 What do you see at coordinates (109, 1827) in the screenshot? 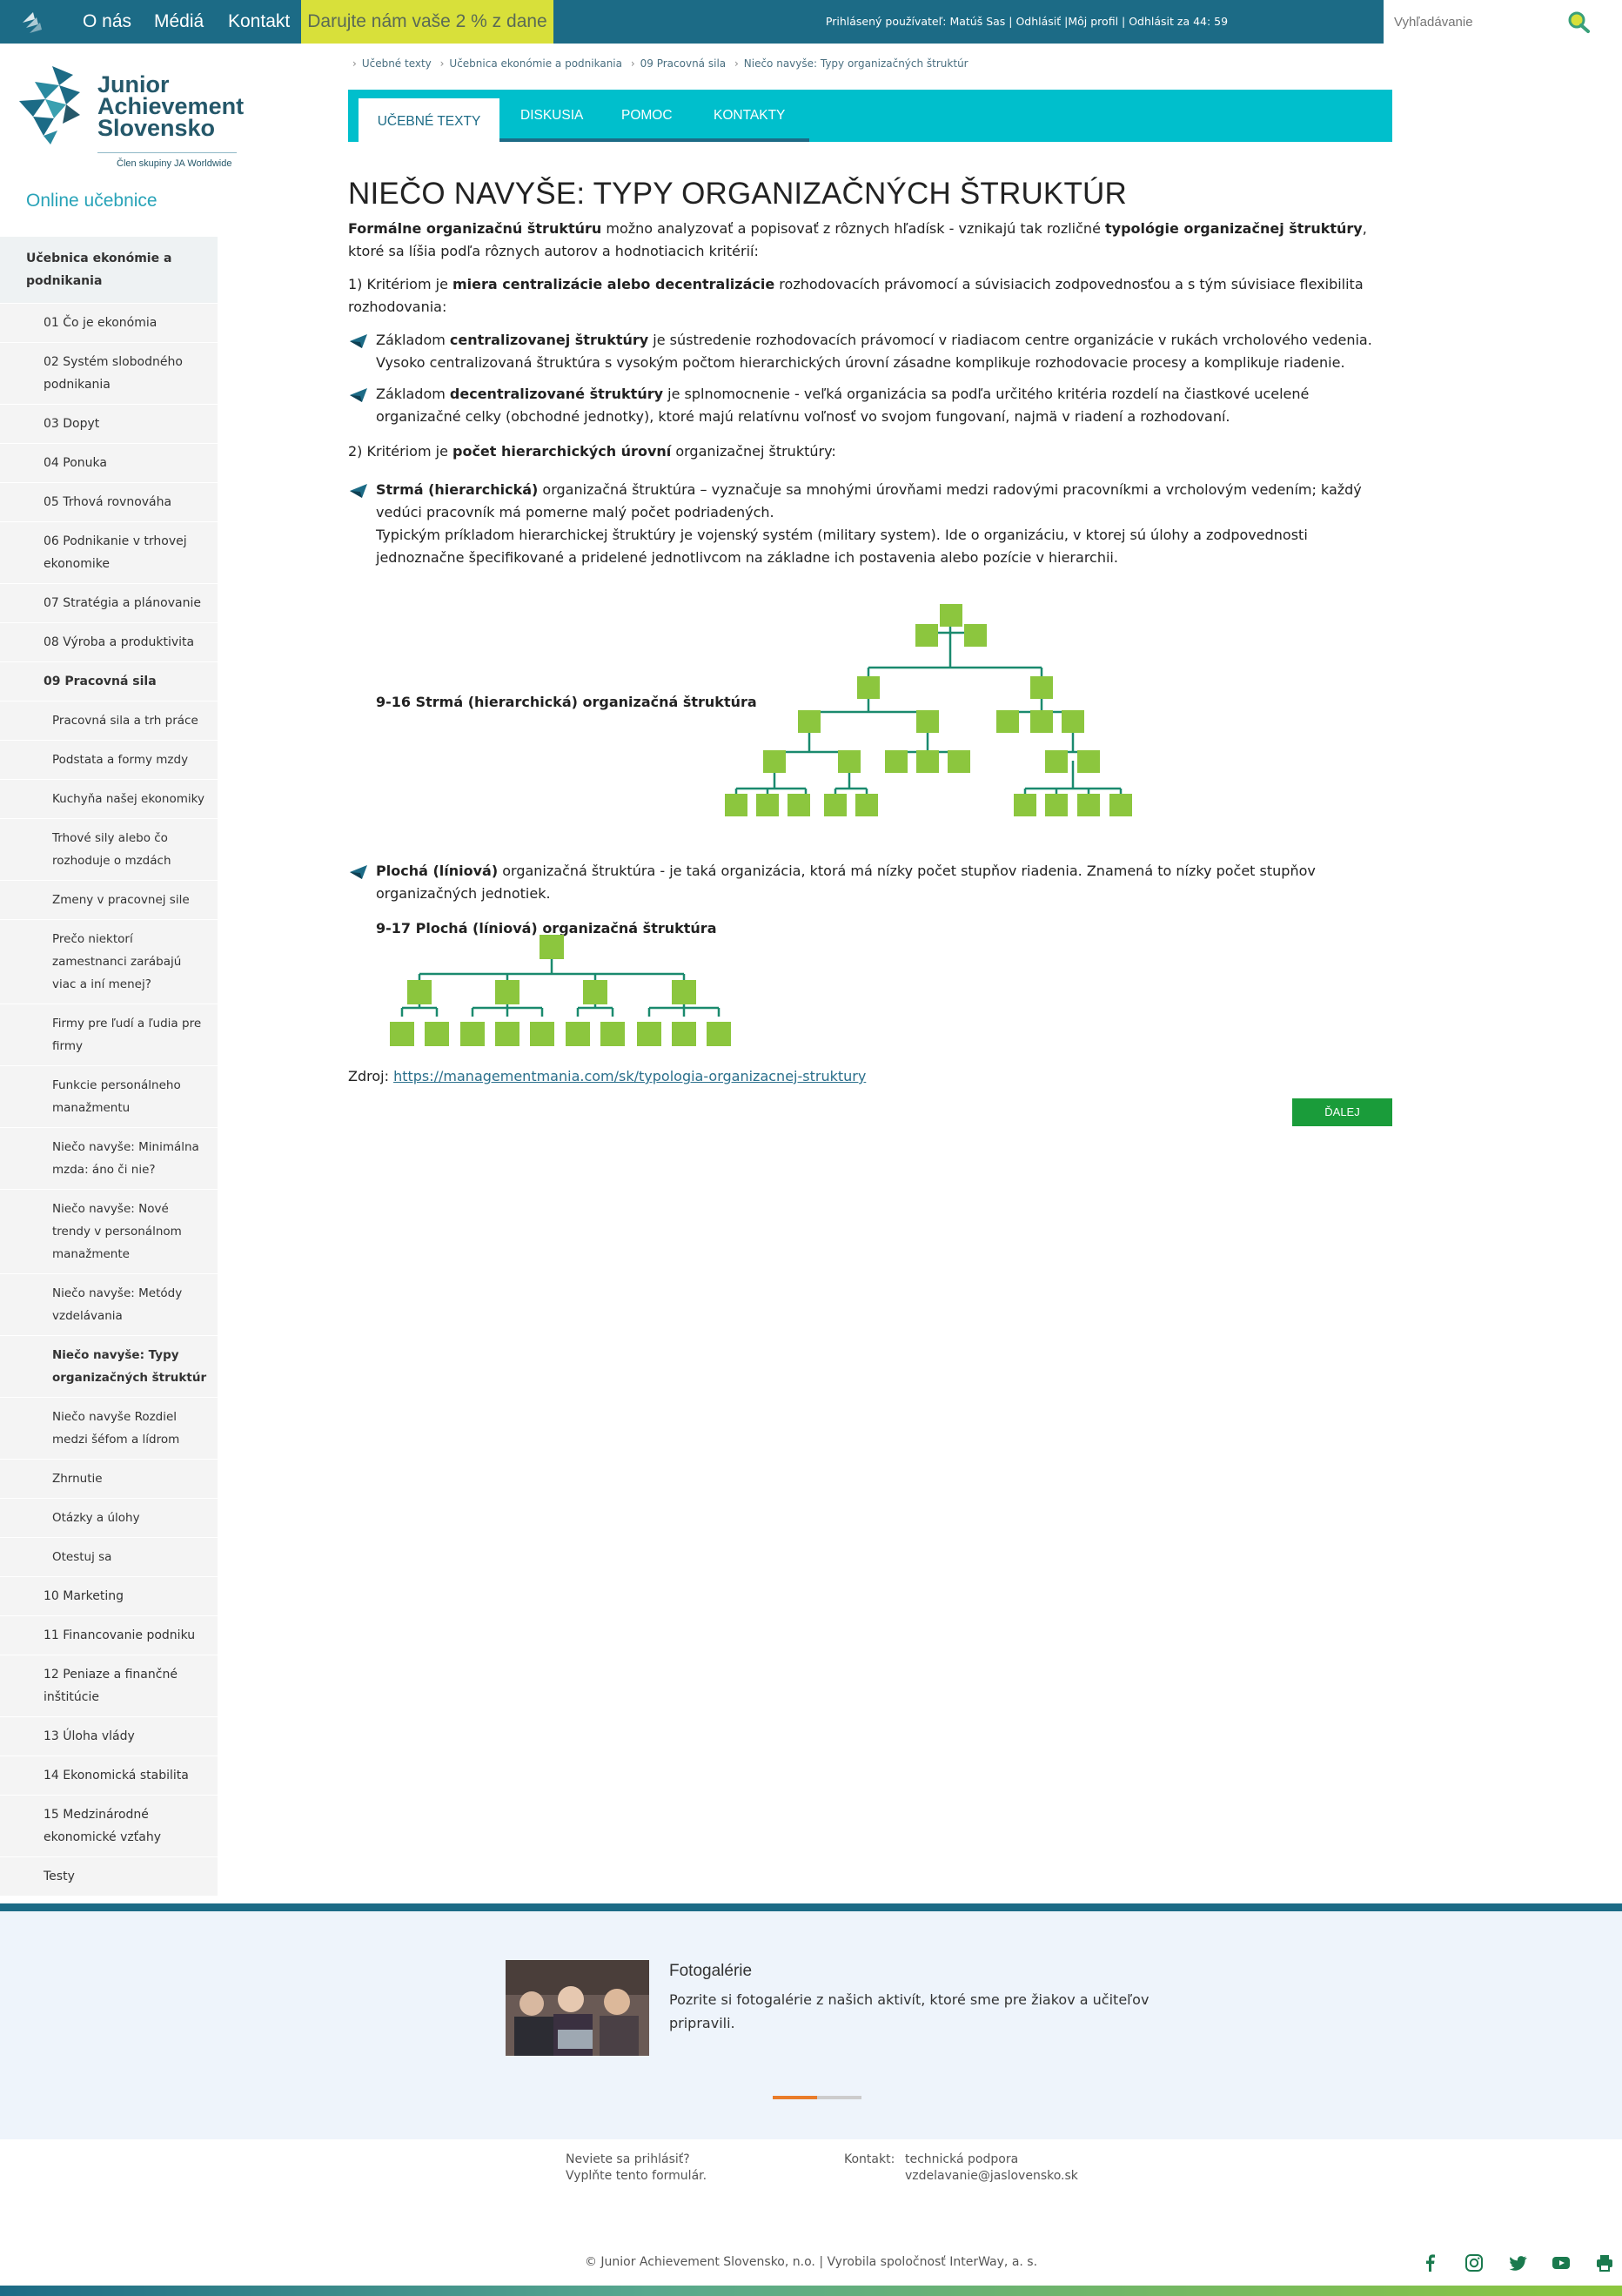
I see `sidebar-item: 15 Medzinárodné ekonomické vzťahy` at bounding box center [109, 1827].